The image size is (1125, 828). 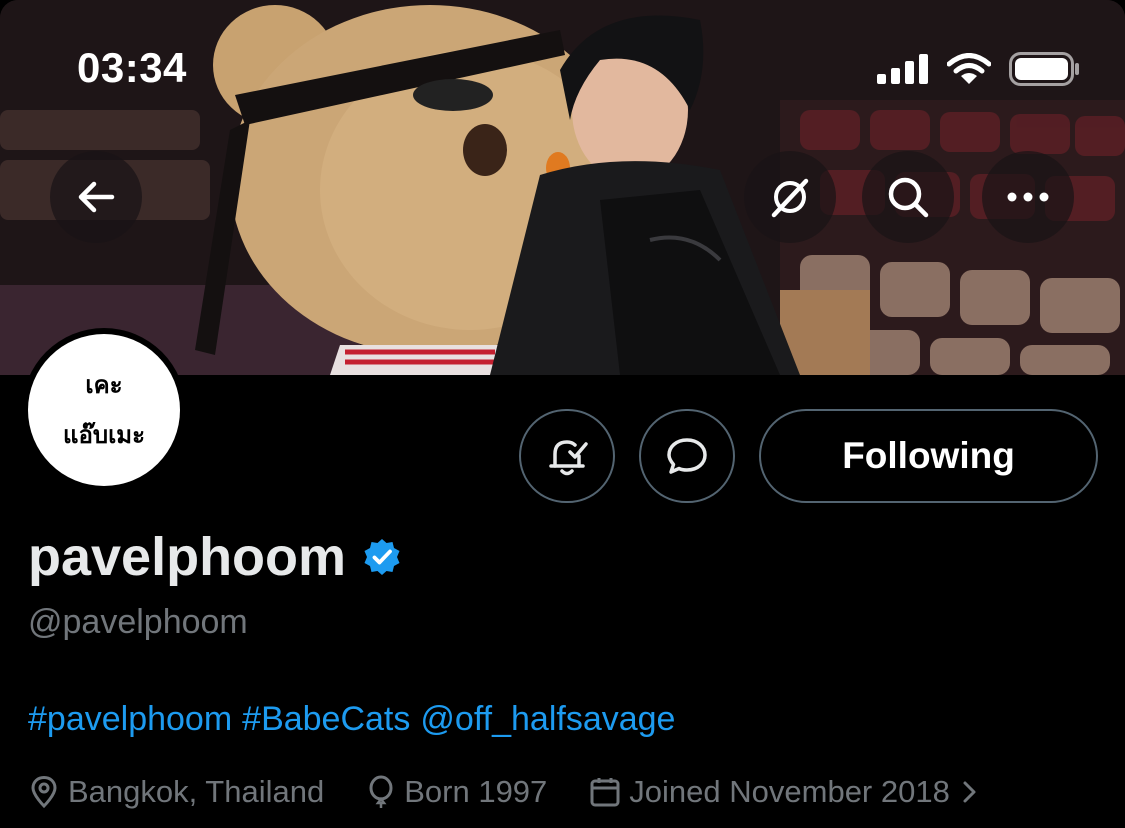 I want to click on profile-name-row: pavelphoom, so click(x=215, y=557).